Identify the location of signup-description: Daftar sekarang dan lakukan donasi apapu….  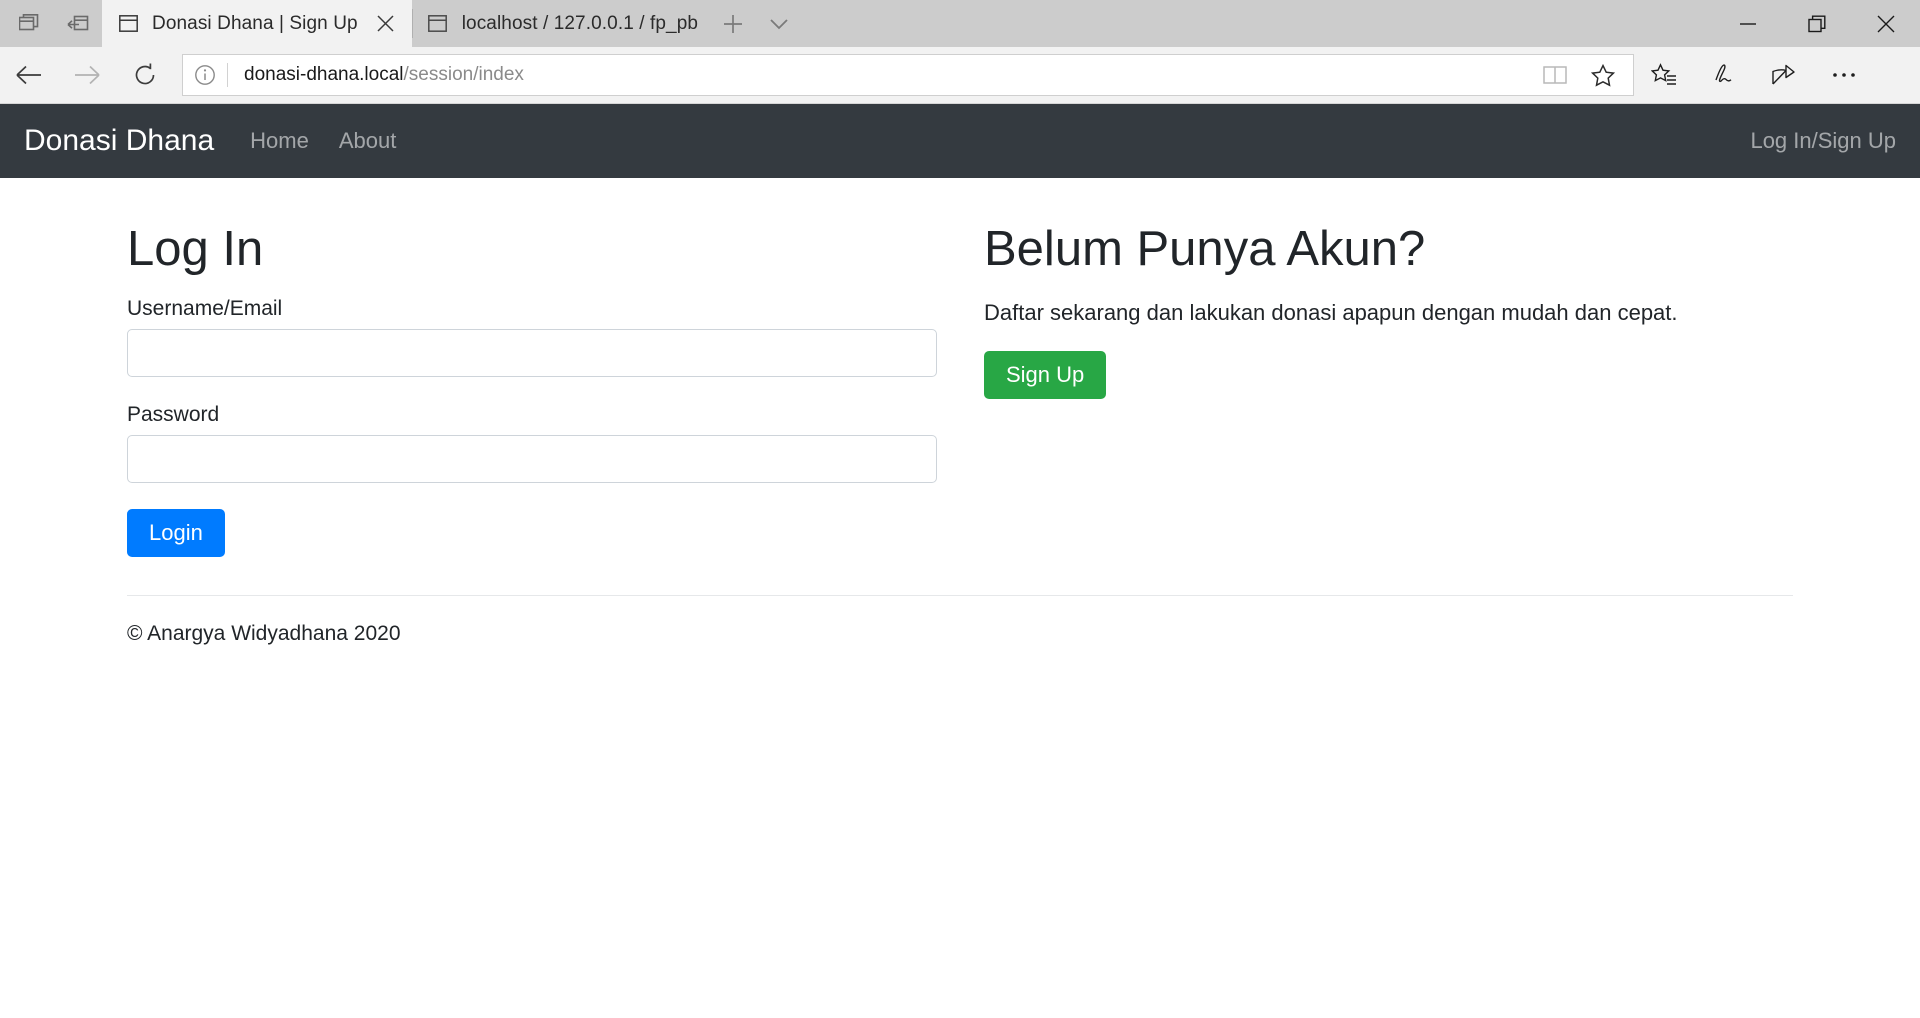
(1331, 312).